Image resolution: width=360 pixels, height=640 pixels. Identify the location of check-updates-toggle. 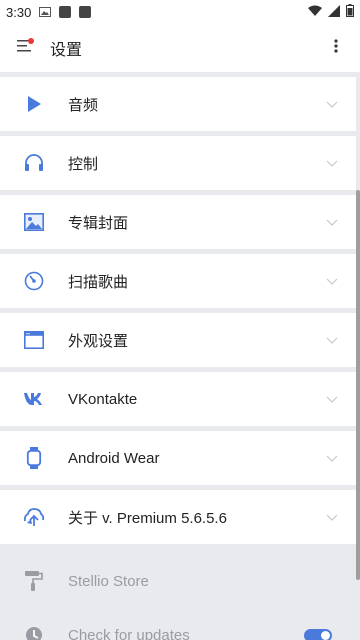
(318, 634).